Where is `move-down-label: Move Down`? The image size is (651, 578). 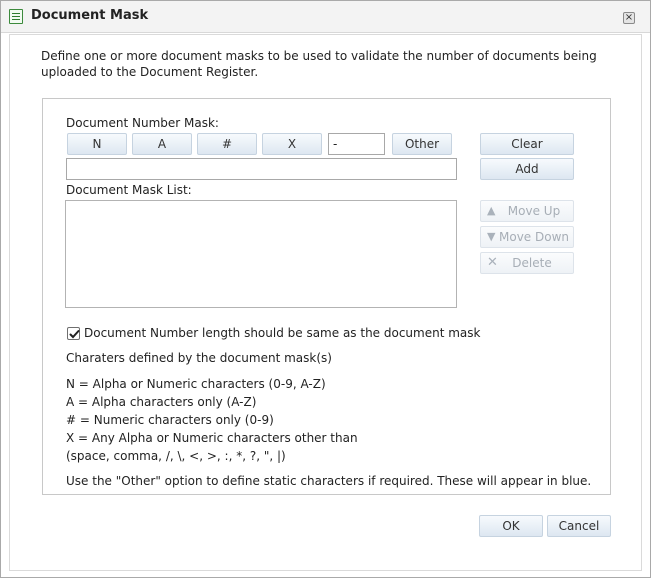
move-down-label: Move Down is located at coordinates (534, 237).